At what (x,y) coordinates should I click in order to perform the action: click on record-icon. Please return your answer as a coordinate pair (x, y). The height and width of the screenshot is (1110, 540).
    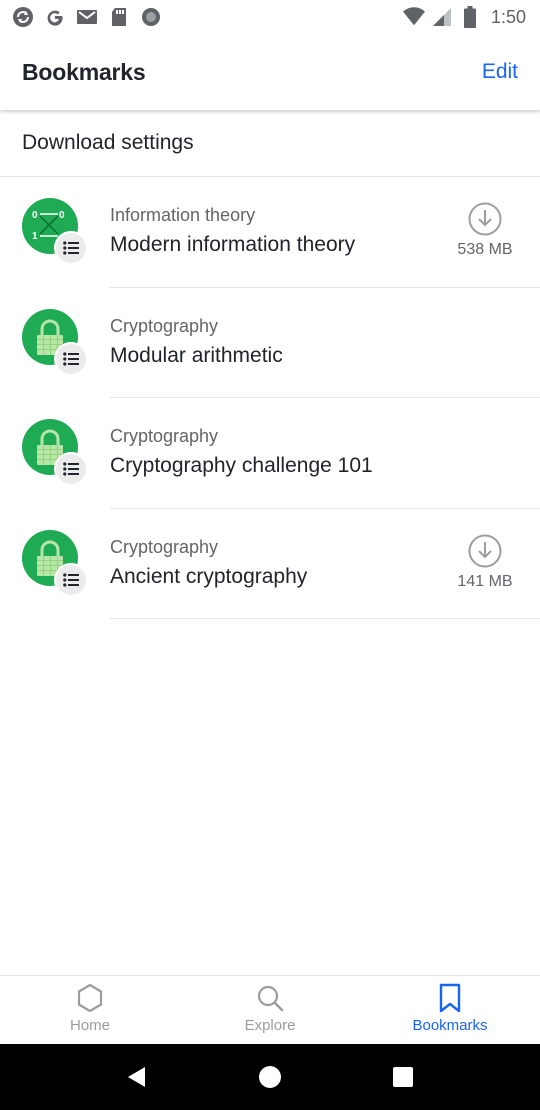
    Looking at the image, I should click on (151, 17).